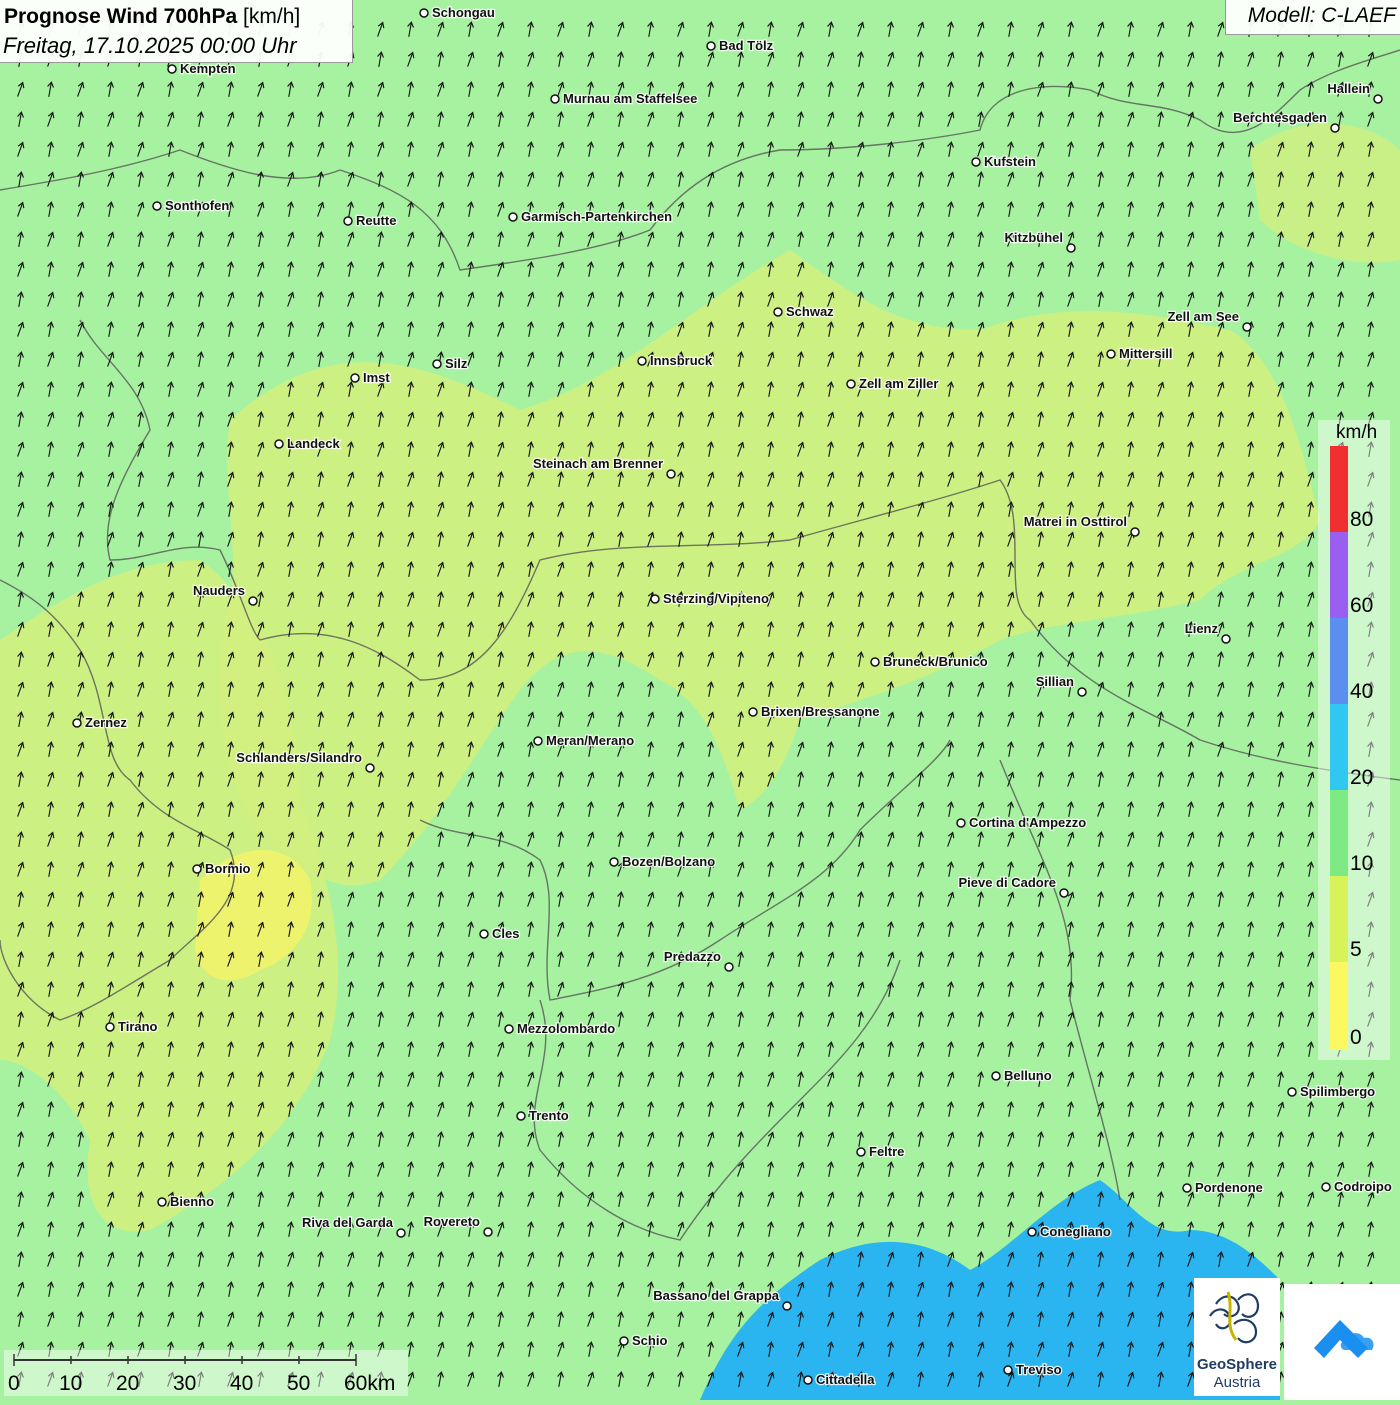  What do you see at coordinates (71, 1383) in the screenshot?
I see `scale-label: 10` at bounding box center [71, 1383].